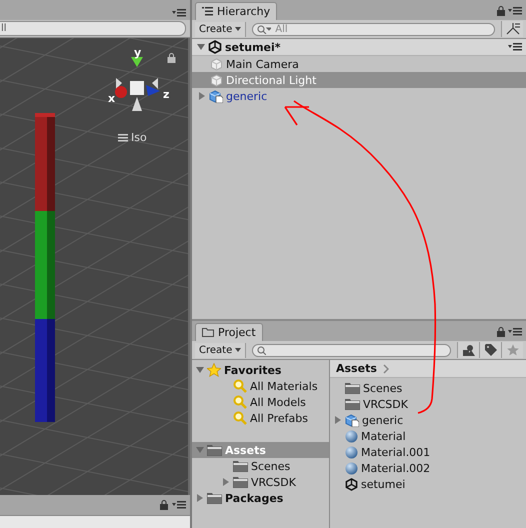 This screenshot has width=526, height=528. Describe the element at coordinates (260, 386) in the screenshot. I see `tree-item: All Materials` at that location.